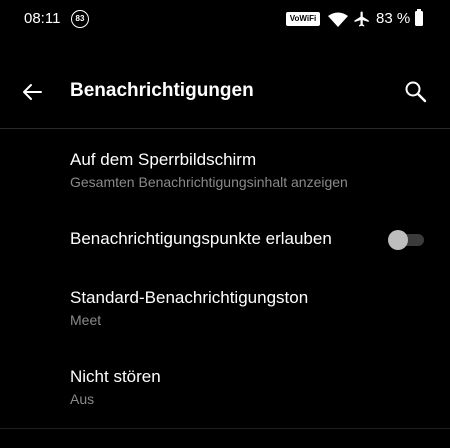  I want to click on status-bar: 08:11 83 VoWiFi 83 %, so click(225, 20).